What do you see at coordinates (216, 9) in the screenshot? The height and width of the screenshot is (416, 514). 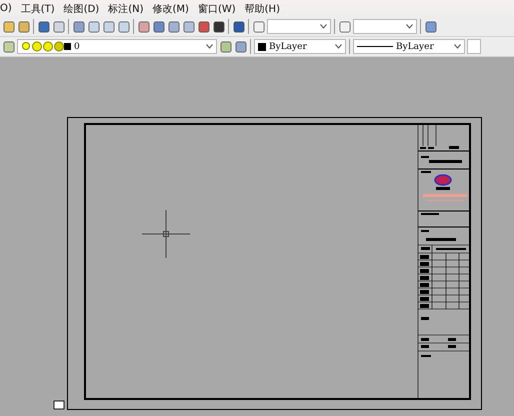 I see `menu-item: 窗口(W)` at bounding box center [216, 9].